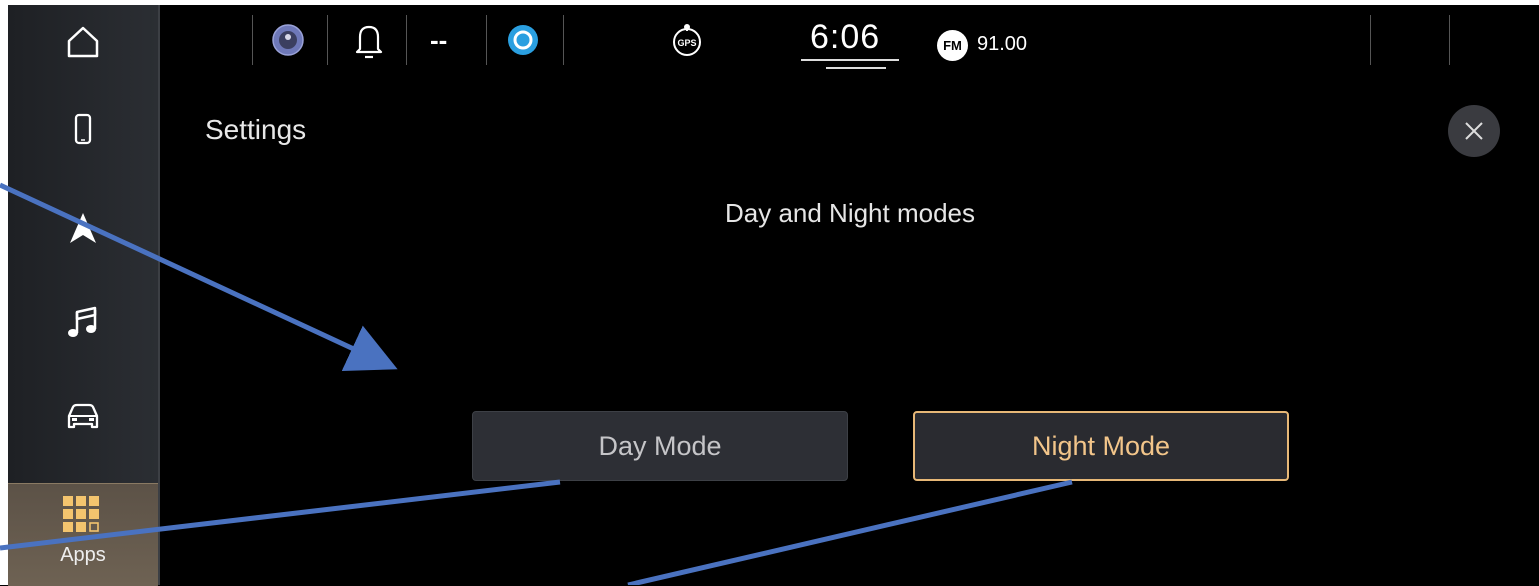 Image resolution: width=1539 pixels, height=586 pixels. I want to click on music-icon, so click(82, 321).